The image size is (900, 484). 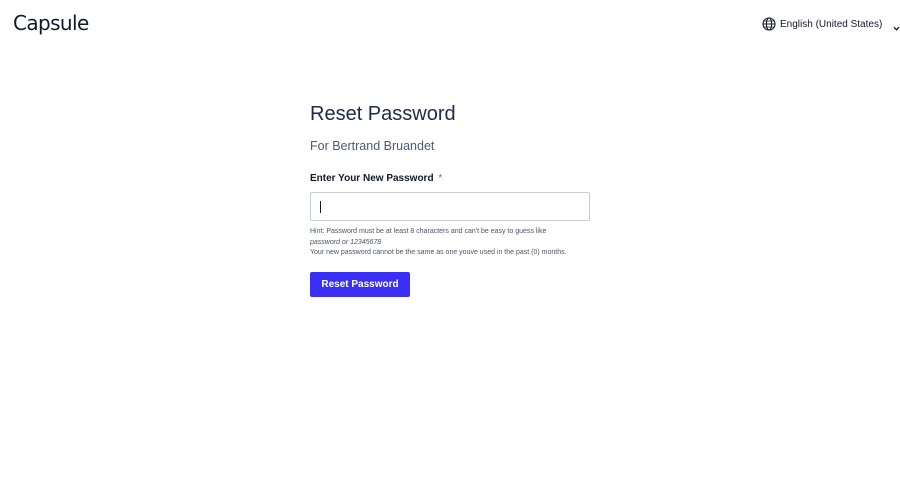 I want to click on new-password-label-text: Enter Your New Password, so click(x=372, y=178).